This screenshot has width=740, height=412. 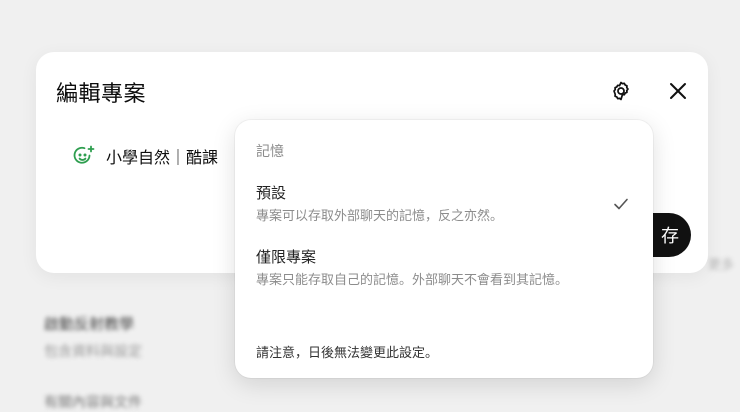 I want to click on background-bottom-line: 有關內容與文件, so click(x=93, y=403).